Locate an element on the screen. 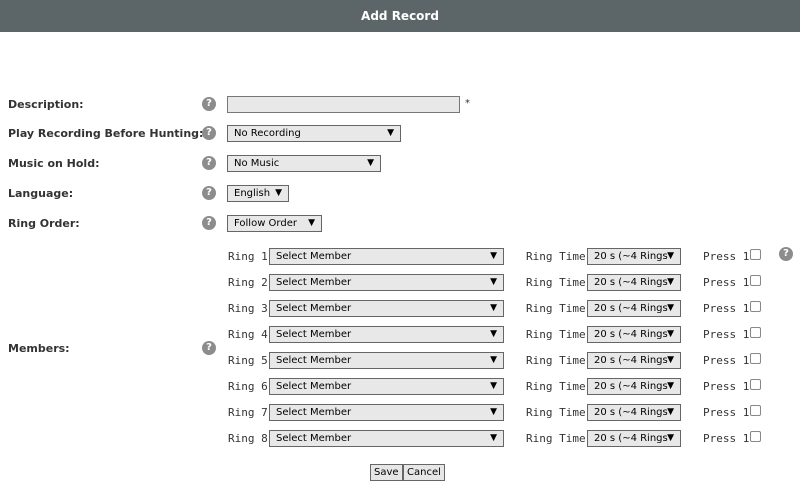 Image resolution: width=800 pixels, height=500 pixels. play-recording-help-icon: ? is located at coordinates (209, 133).